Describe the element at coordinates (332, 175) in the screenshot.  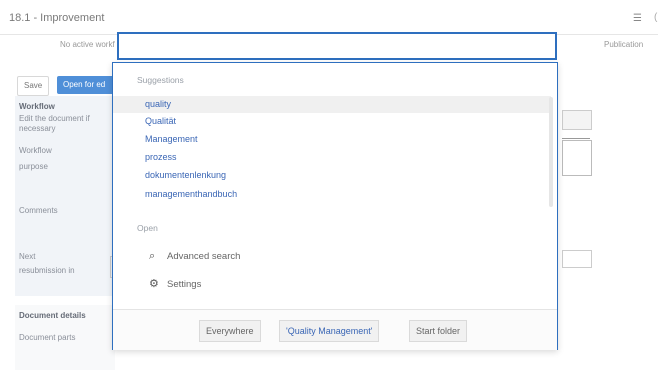
I see `suggestion-item: dokumentenlenkung` at that location.